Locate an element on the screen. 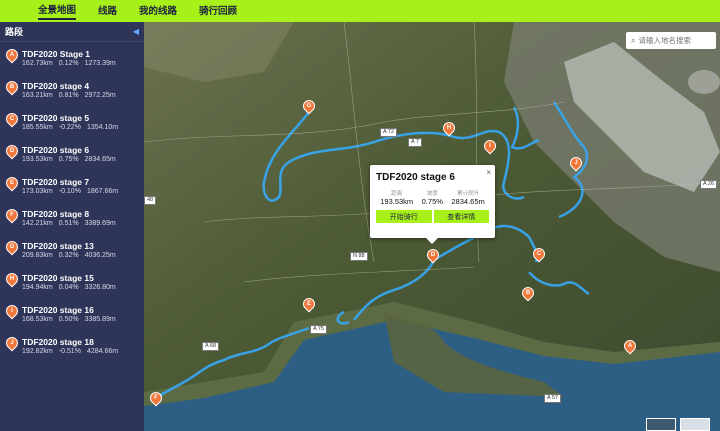  search-box: ⌕ is located at coordinates (671, 40).